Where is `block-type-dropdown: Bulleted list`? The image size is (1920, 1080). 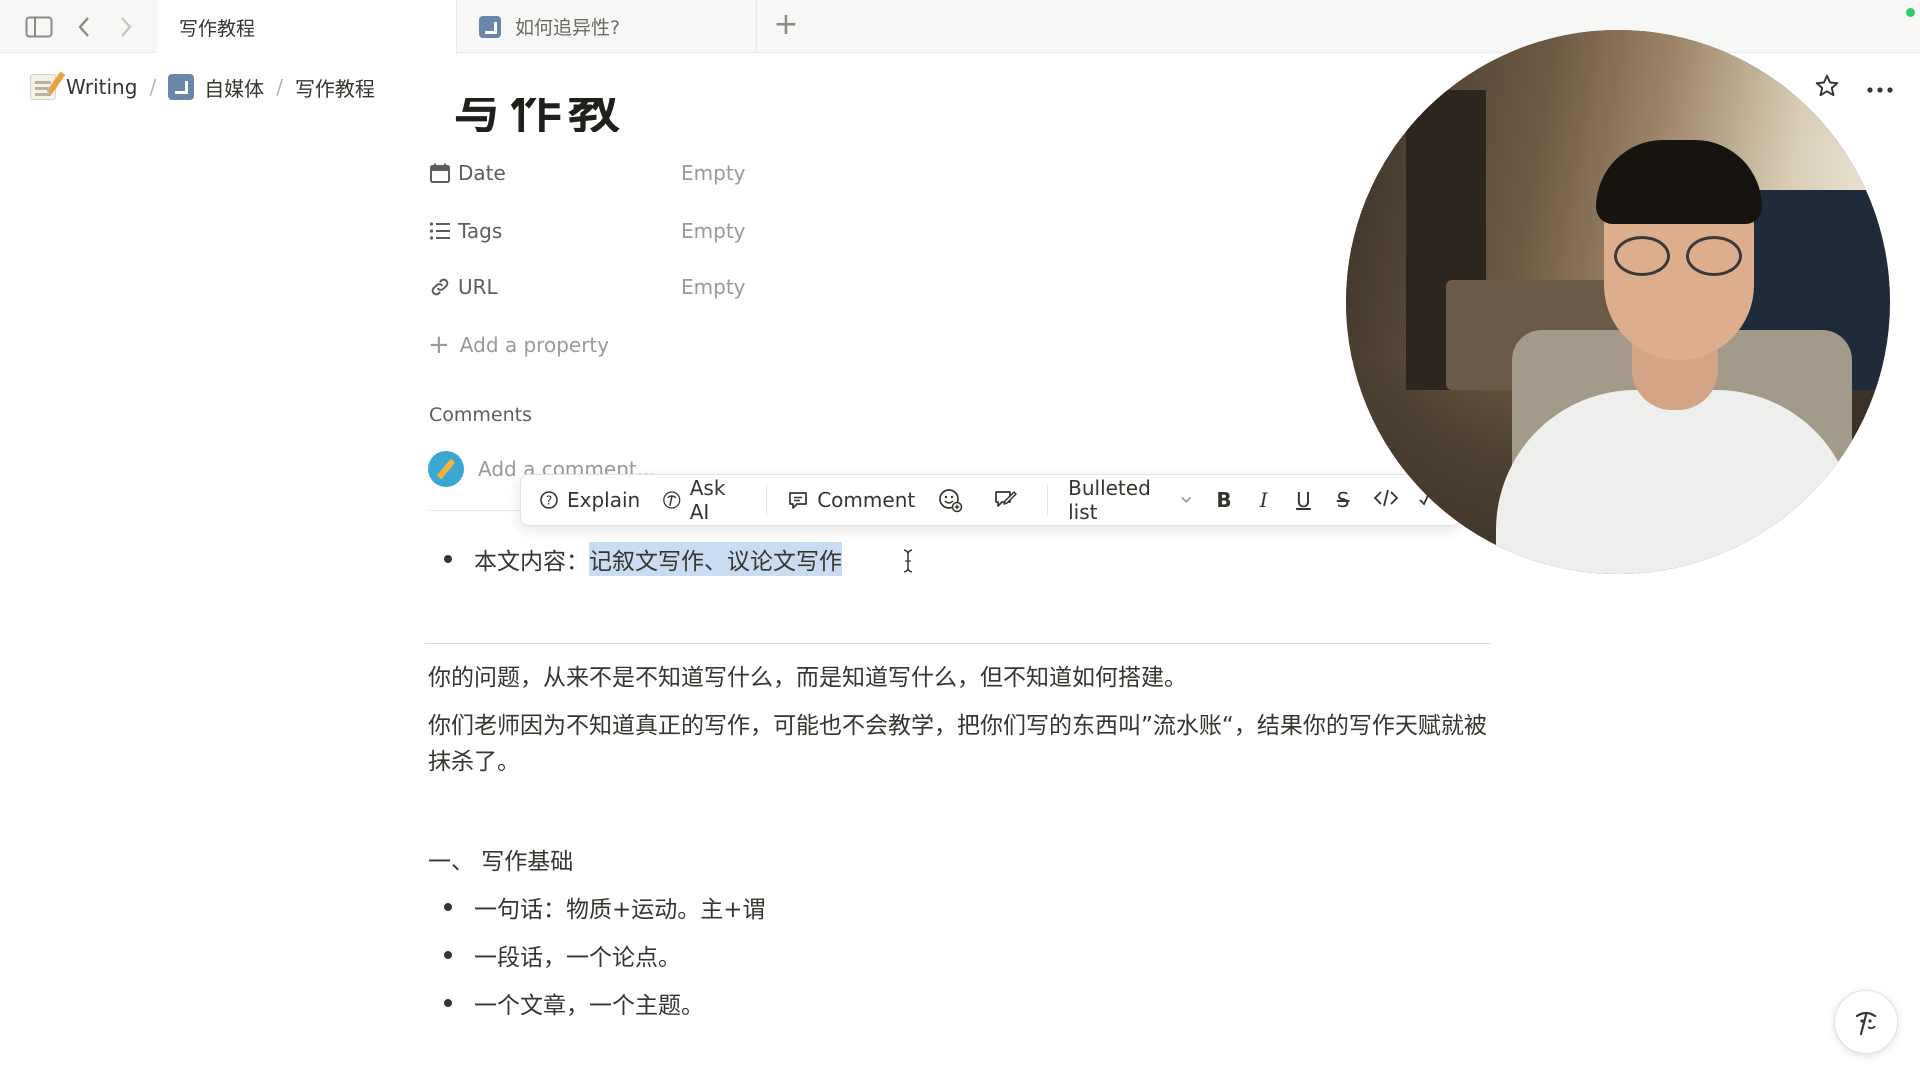
block-type-dropdown: Bulleted list is located at coordinates (1130, 500).